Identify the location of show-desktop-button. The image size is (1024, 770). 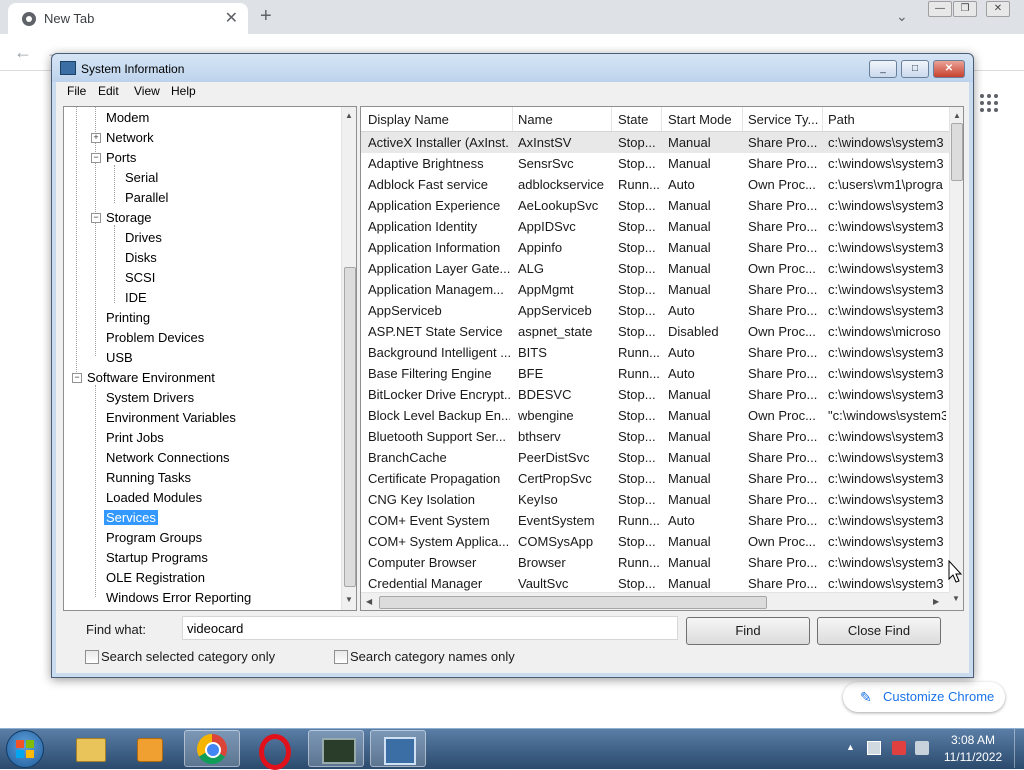
(1019, 748).